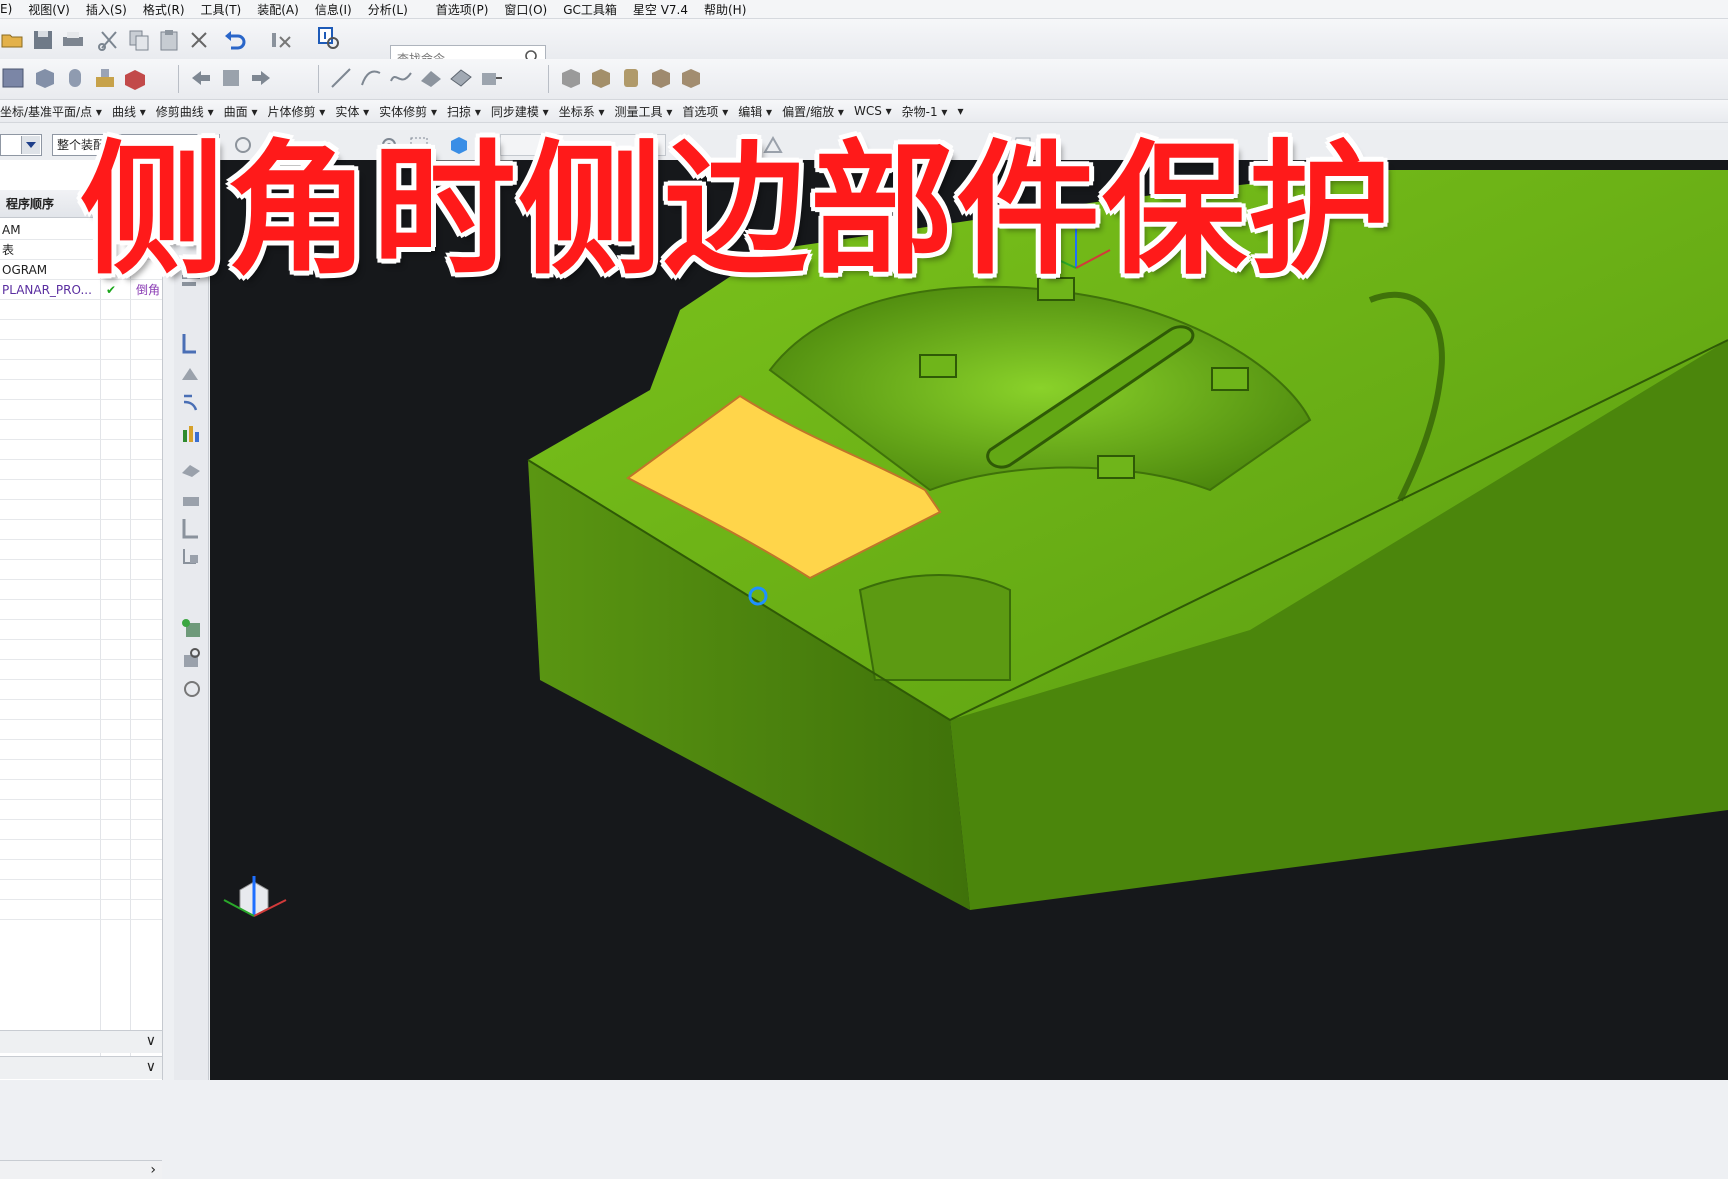 This screenshot has width=1728, height=1179. Describe the element at coordinates (261, 78) in the screenshot. I see `arrow-right-icon` at that location.